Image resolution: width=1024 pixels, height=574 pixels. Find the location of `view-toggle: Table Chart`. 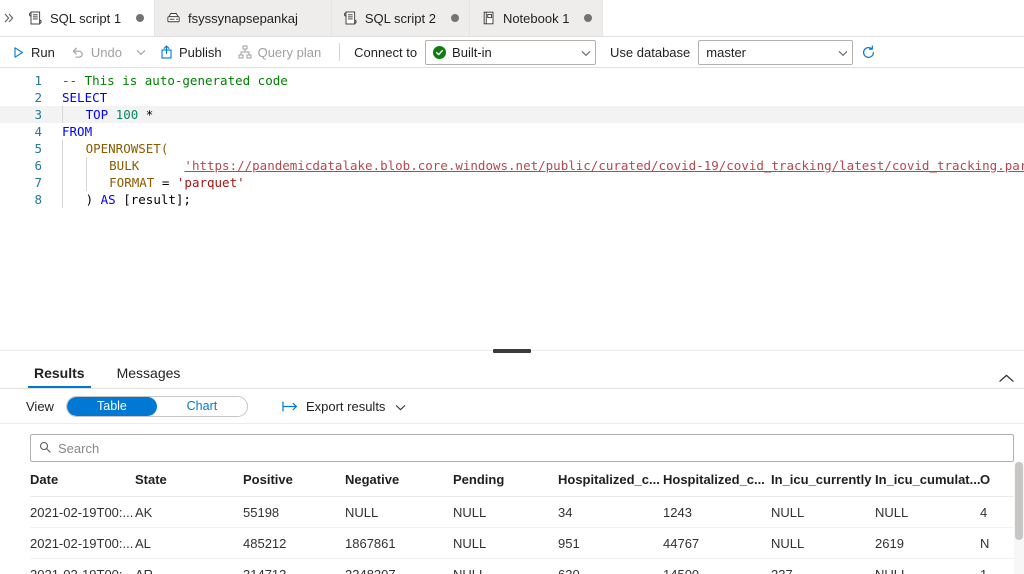

view-toggle: Table Chart is located at coordinates (156, 406).